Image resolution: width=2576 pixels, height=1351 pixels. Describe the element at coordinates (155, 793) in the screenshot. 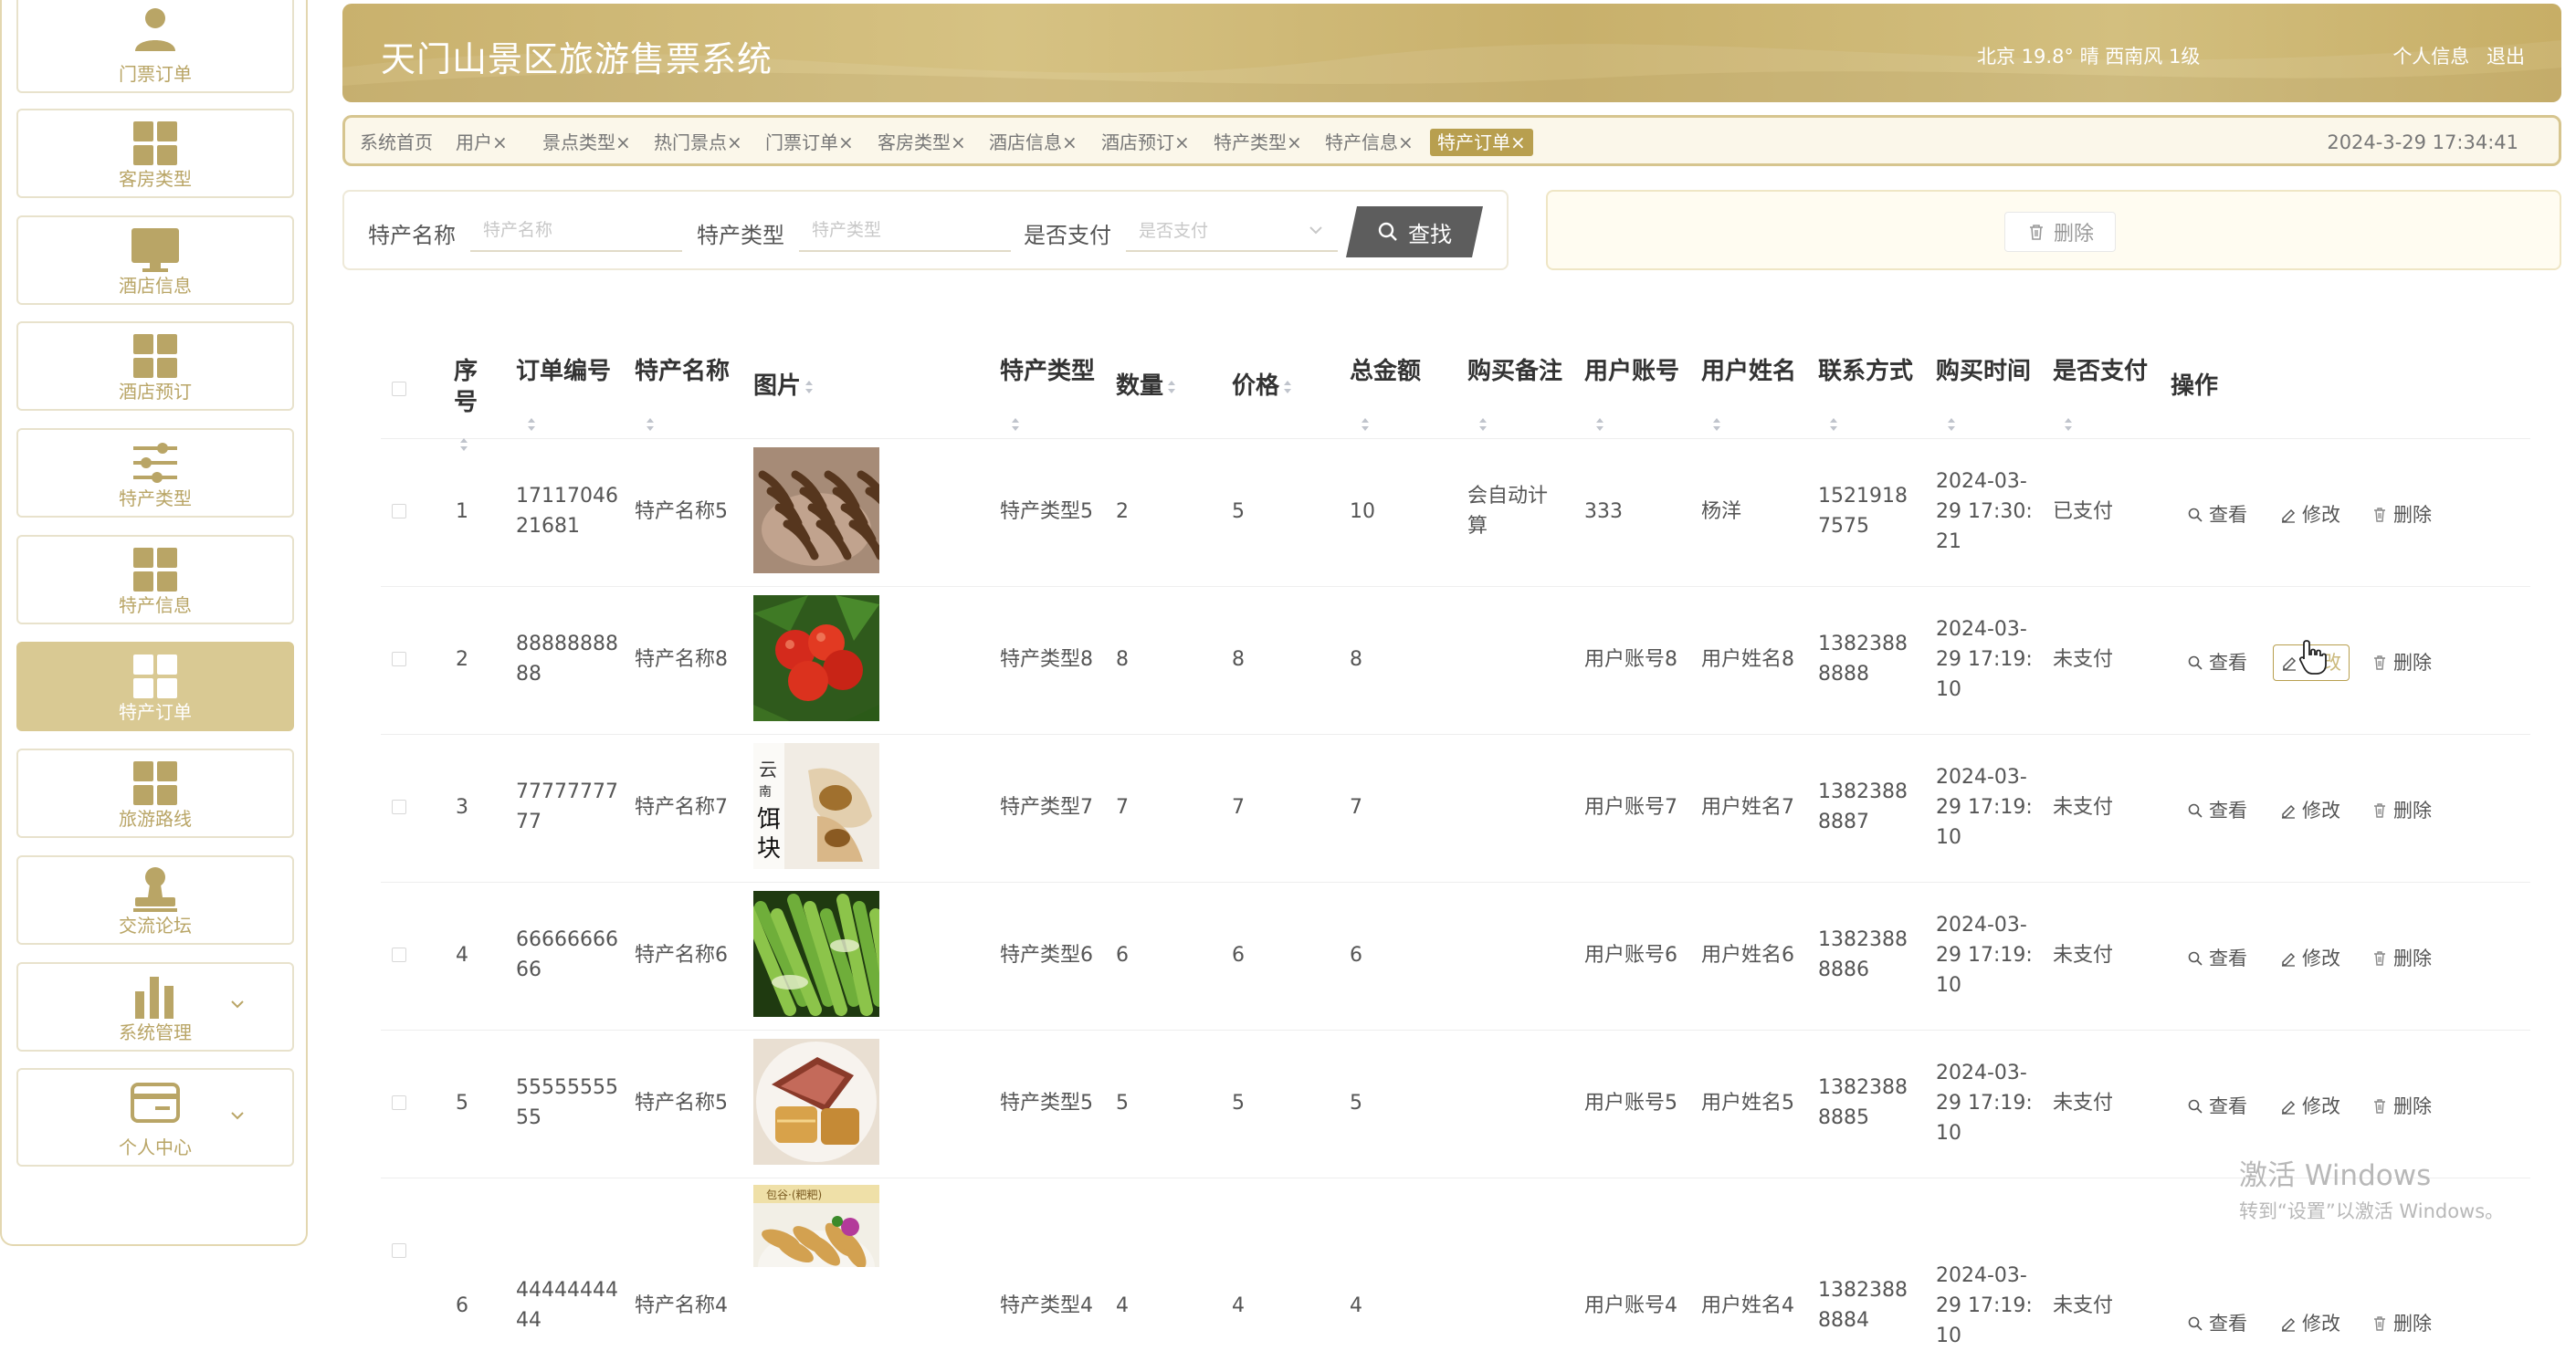

I see `sidebar-item-8: 旅游路线` at that location.